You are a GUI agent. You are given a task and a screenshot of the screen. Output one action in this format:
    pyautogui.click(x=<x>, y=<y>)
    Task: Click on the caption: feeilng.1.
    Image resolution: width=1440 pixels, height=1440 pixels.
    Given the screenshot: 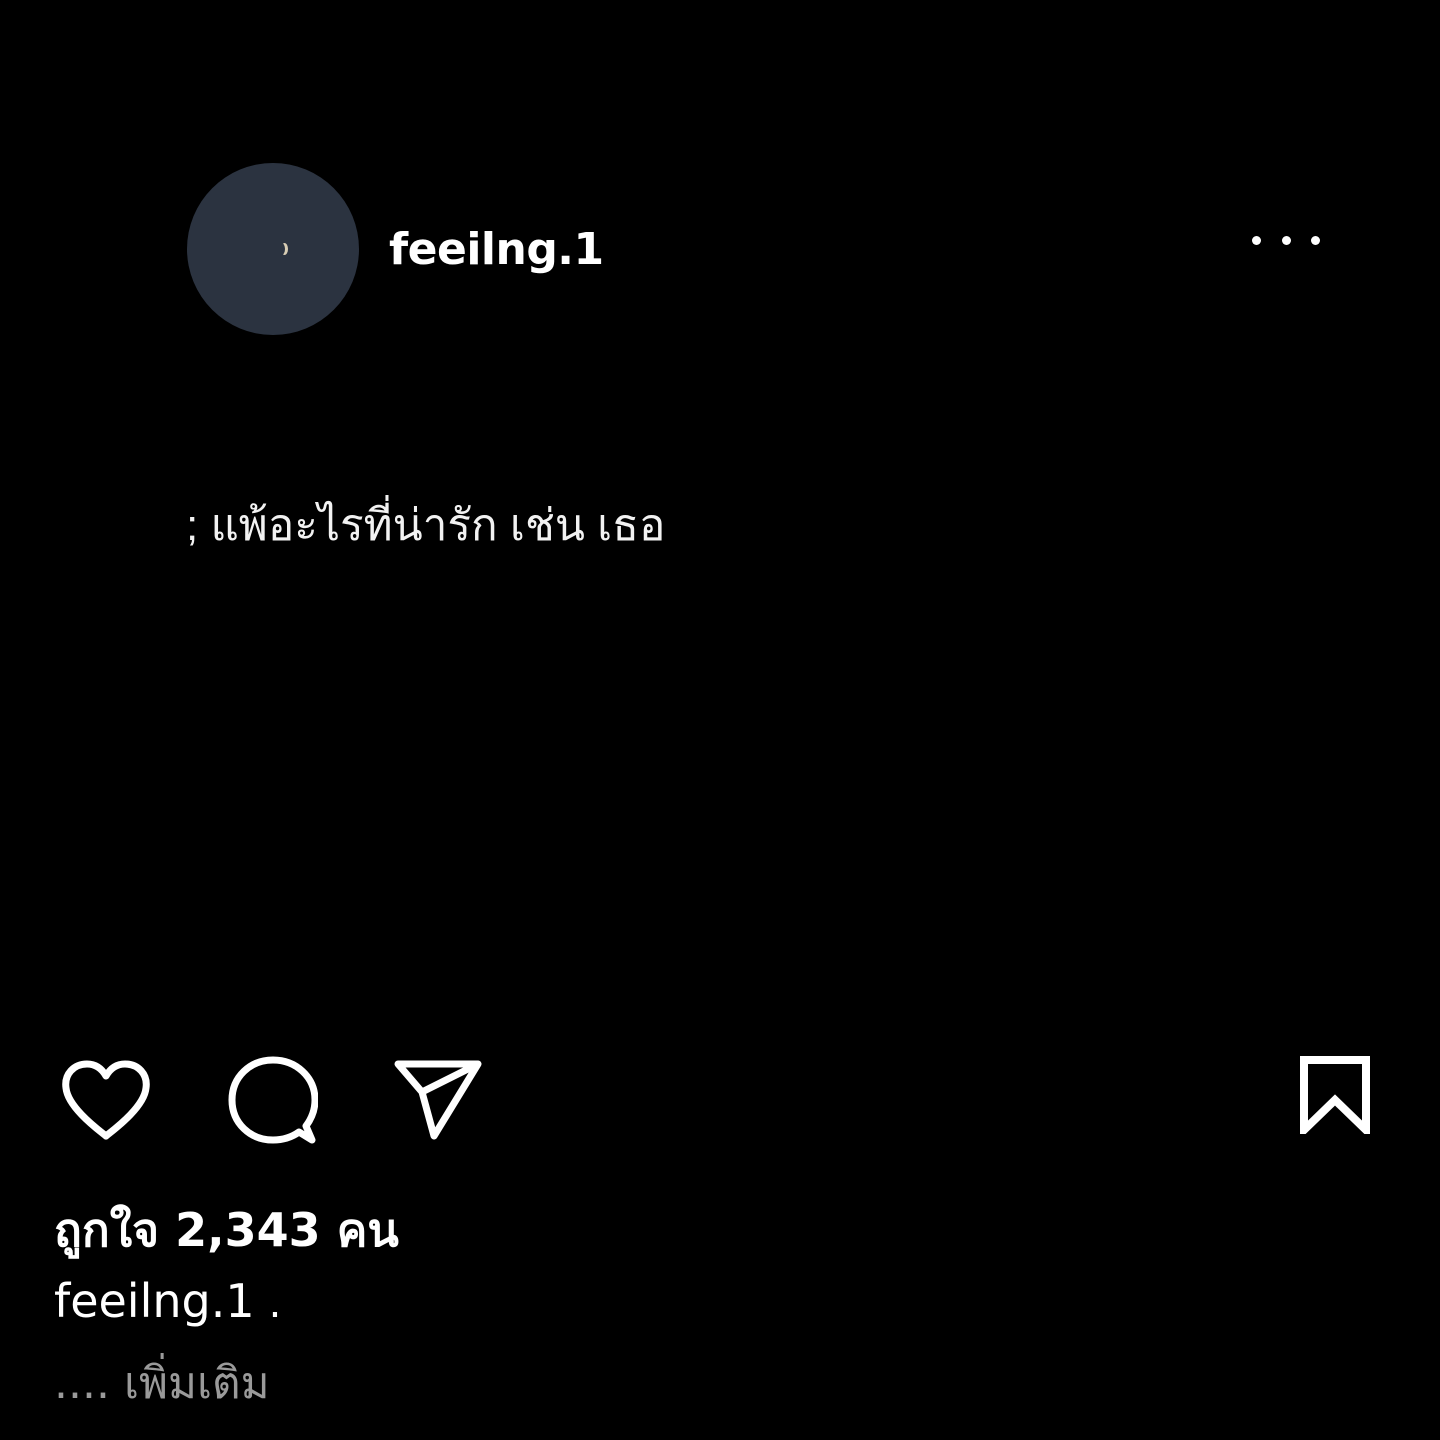 What is the action you would take?
    pyautogui.click(x=167, y=1301)
    